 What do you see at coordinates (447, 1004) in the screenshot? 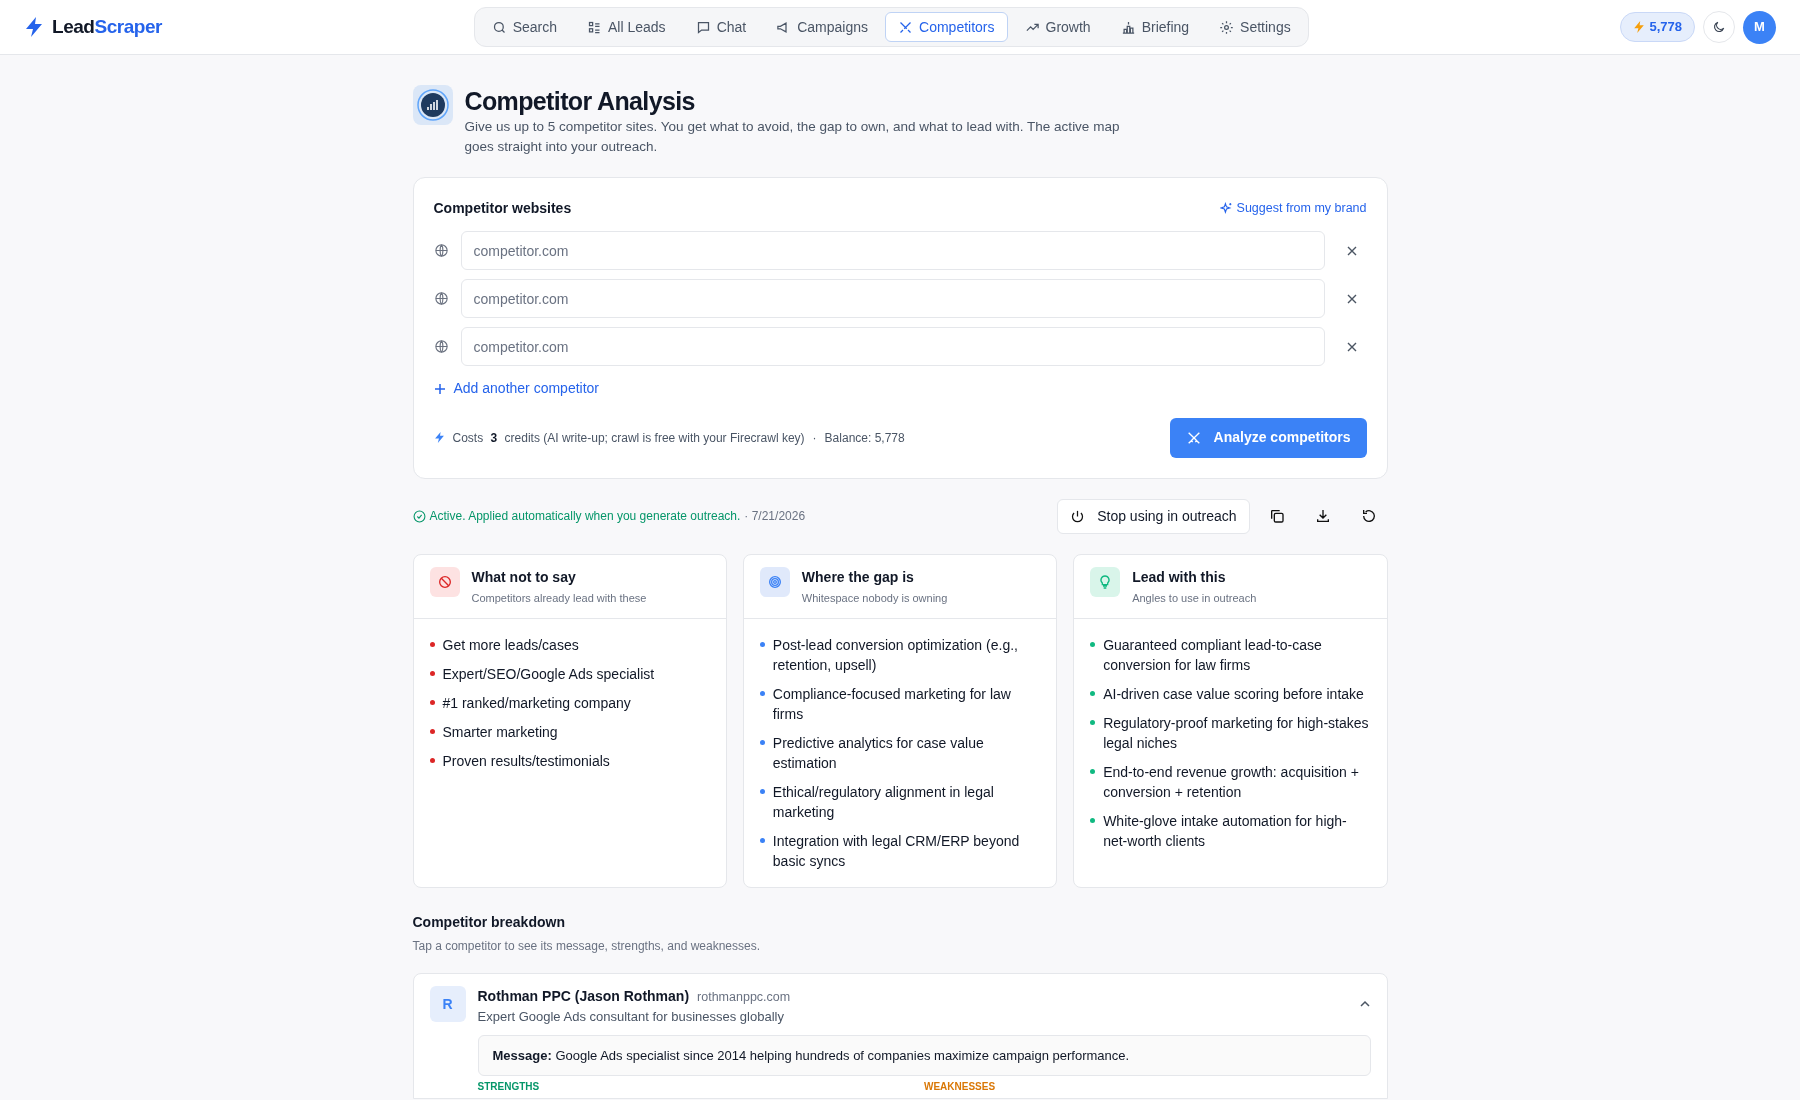
I see `competitor-avatar: R` at bounding box center [447, 1004].